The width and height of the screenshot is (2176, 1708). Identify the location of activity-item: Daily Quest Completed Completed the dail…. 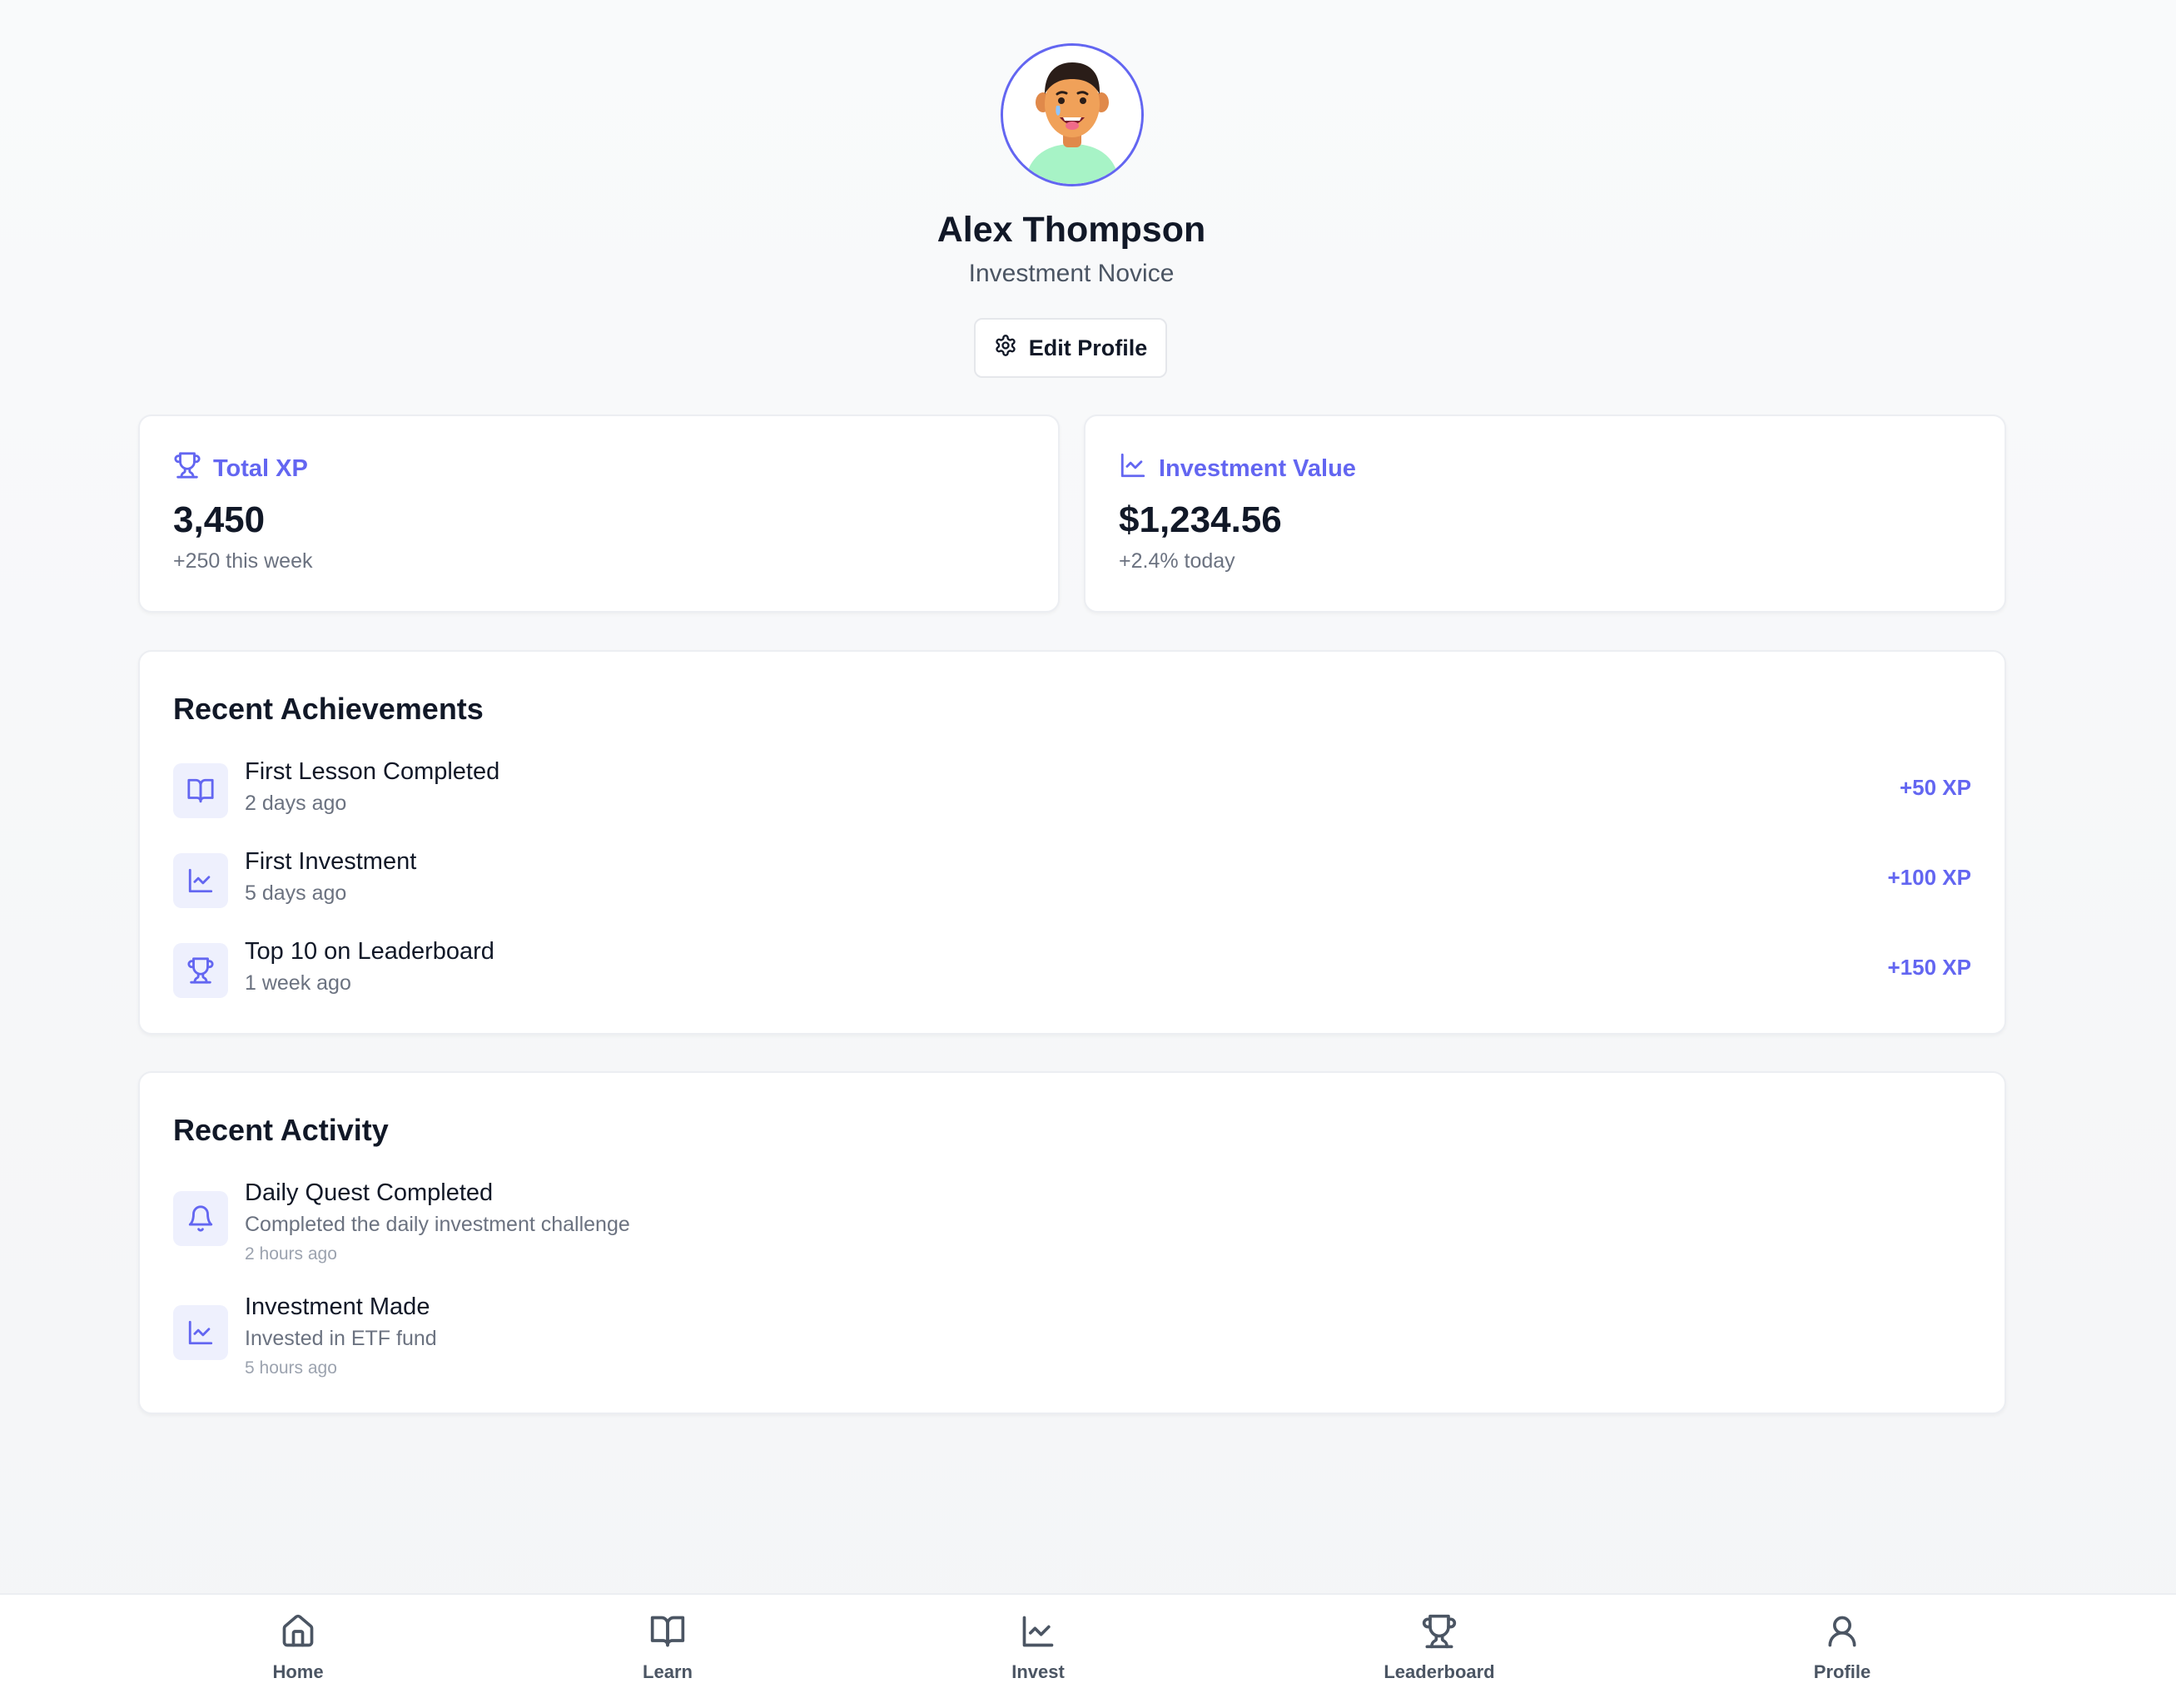
(1072, 1225).